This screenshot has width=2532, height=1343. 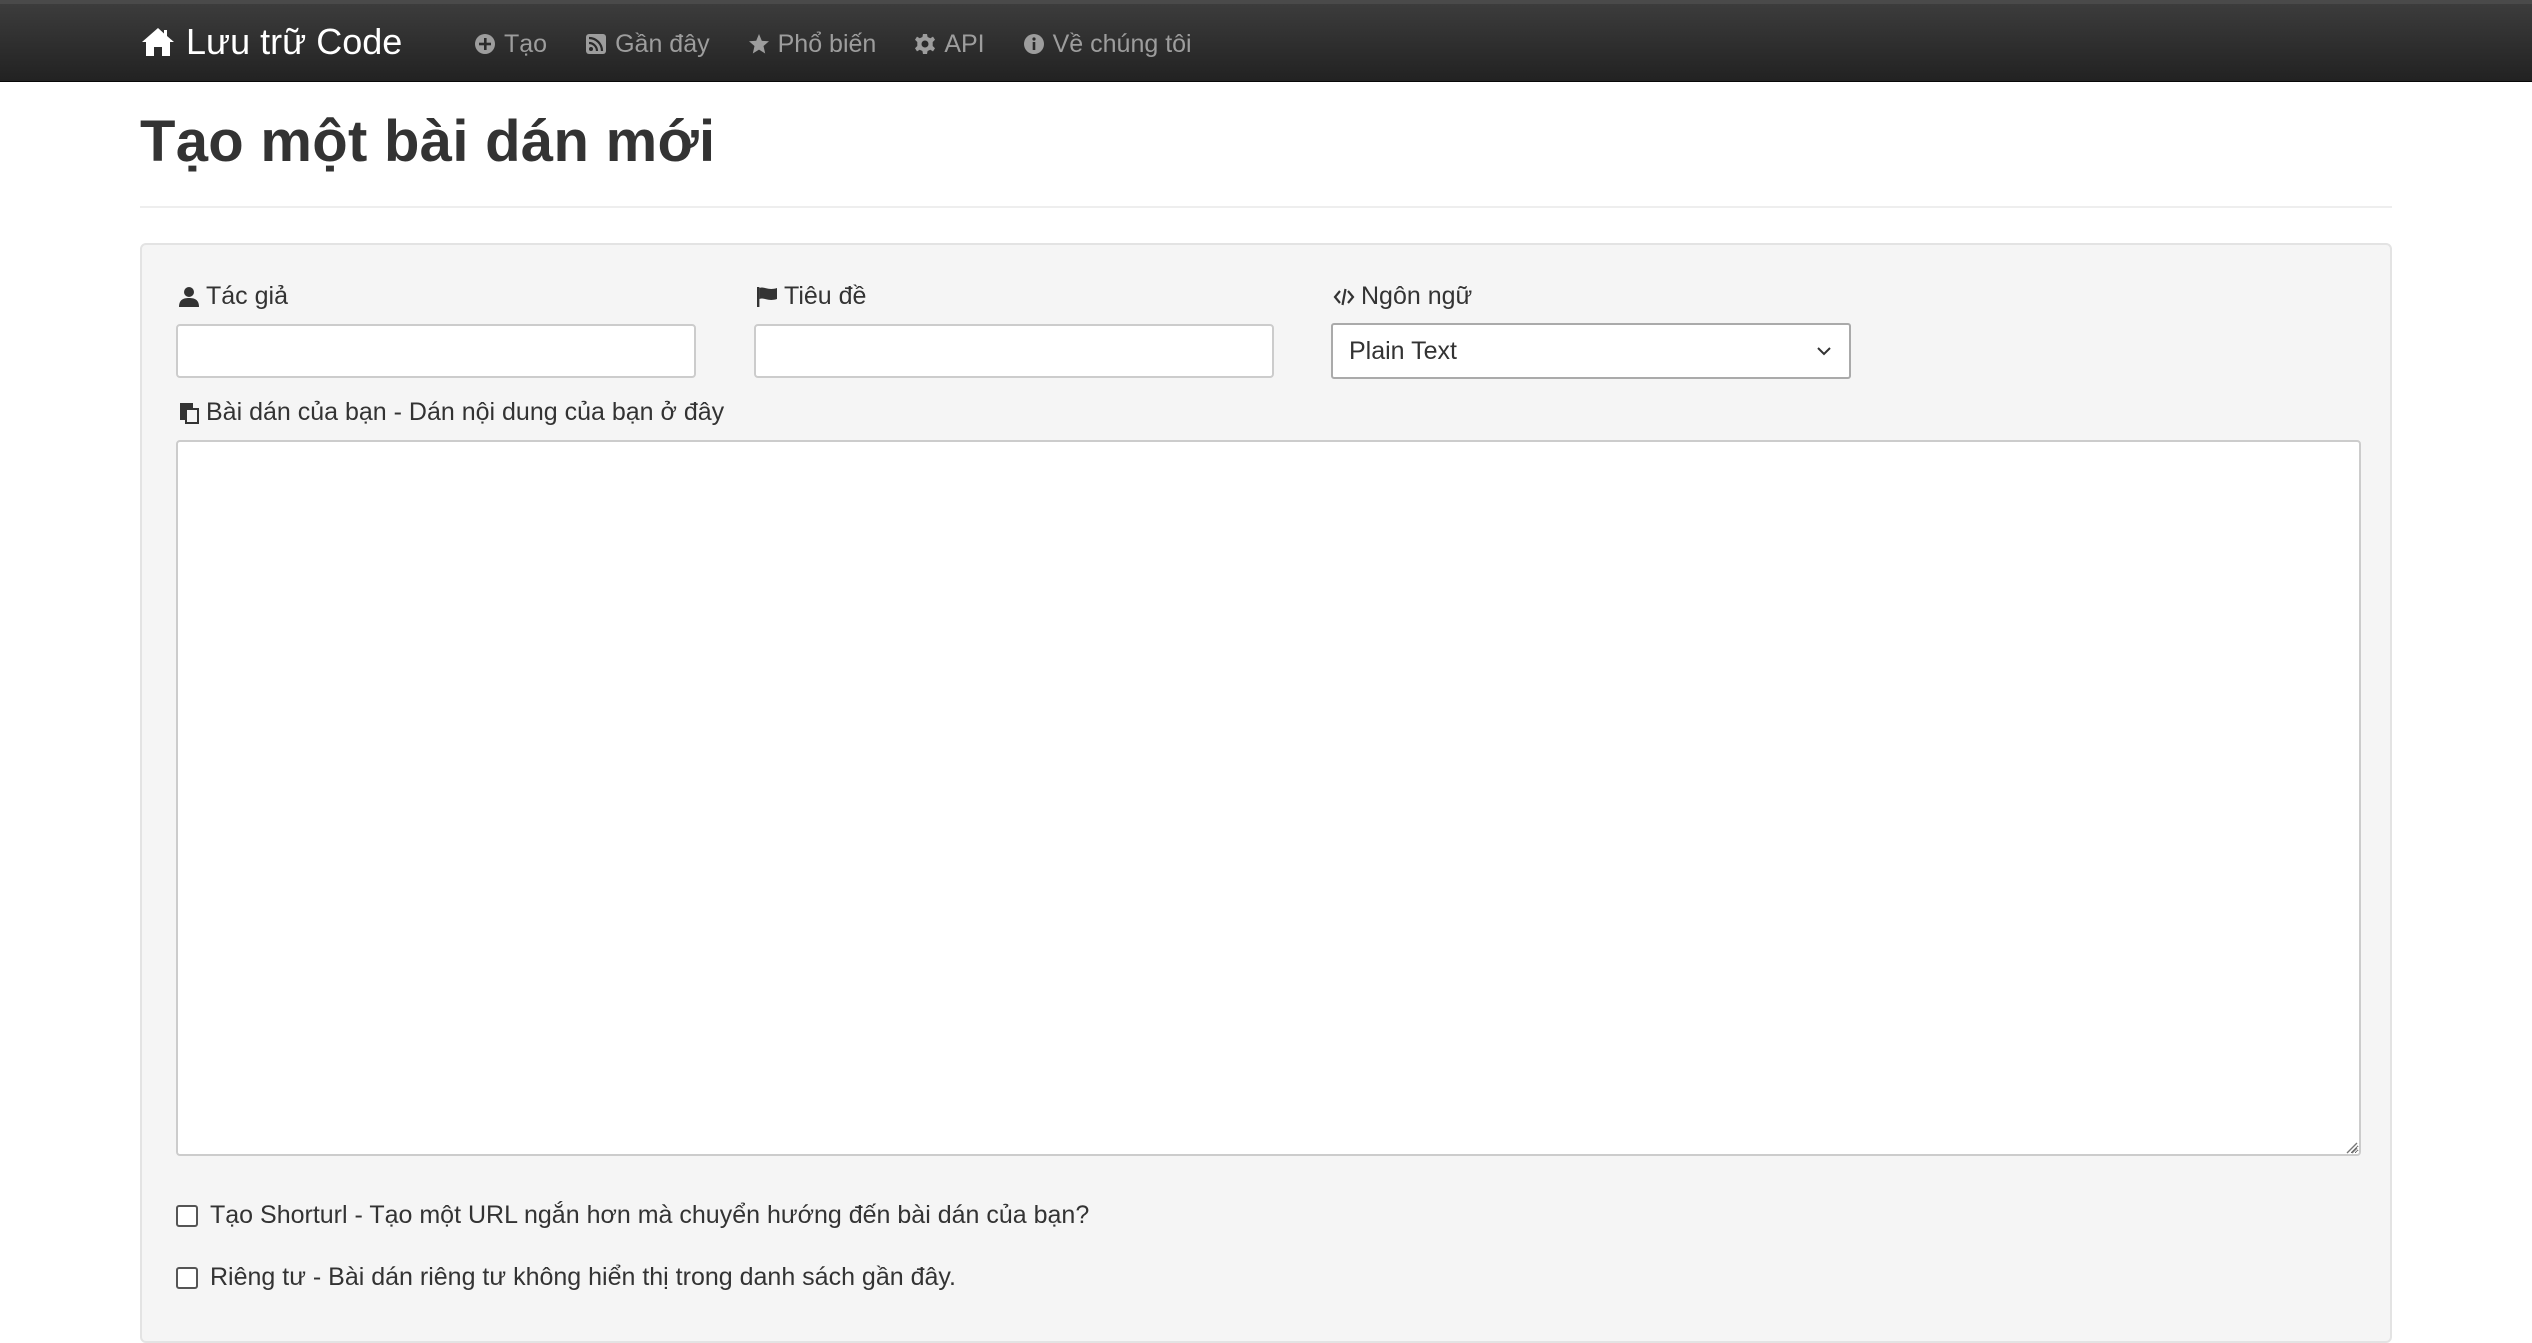 I want to click on nav-item-label: Gần đây, so click(x=662, y=43).